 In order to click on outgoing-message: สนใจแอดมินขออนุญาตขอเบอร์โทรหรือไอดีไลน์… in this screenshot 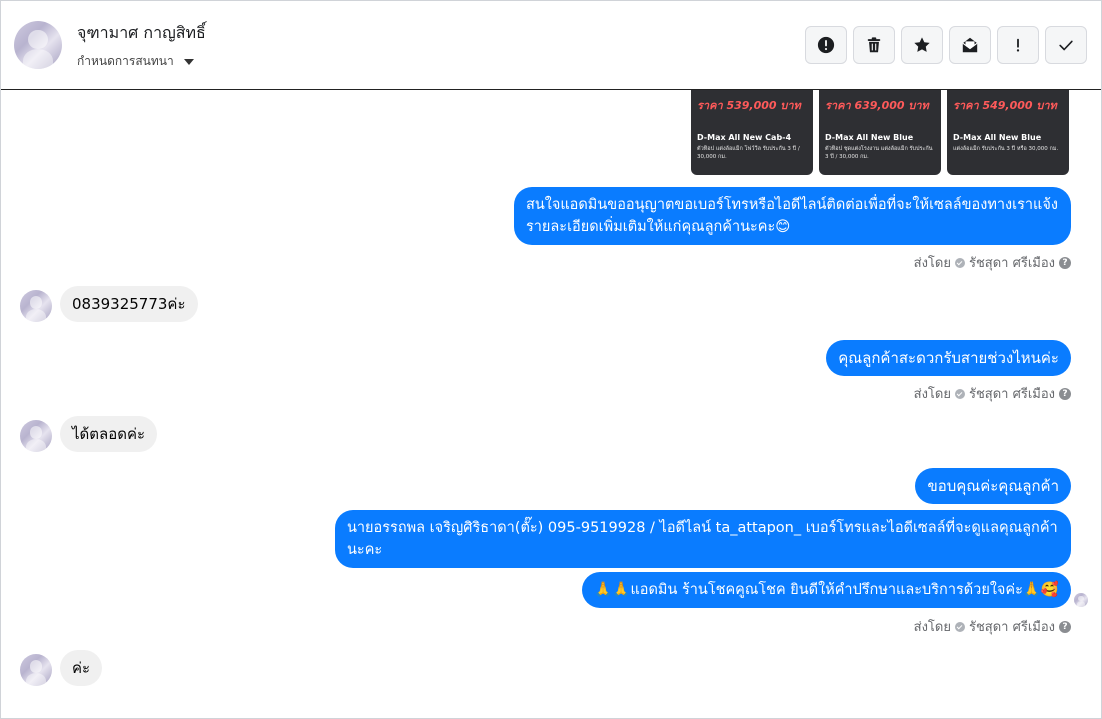, I will do `click(792, 216)`.